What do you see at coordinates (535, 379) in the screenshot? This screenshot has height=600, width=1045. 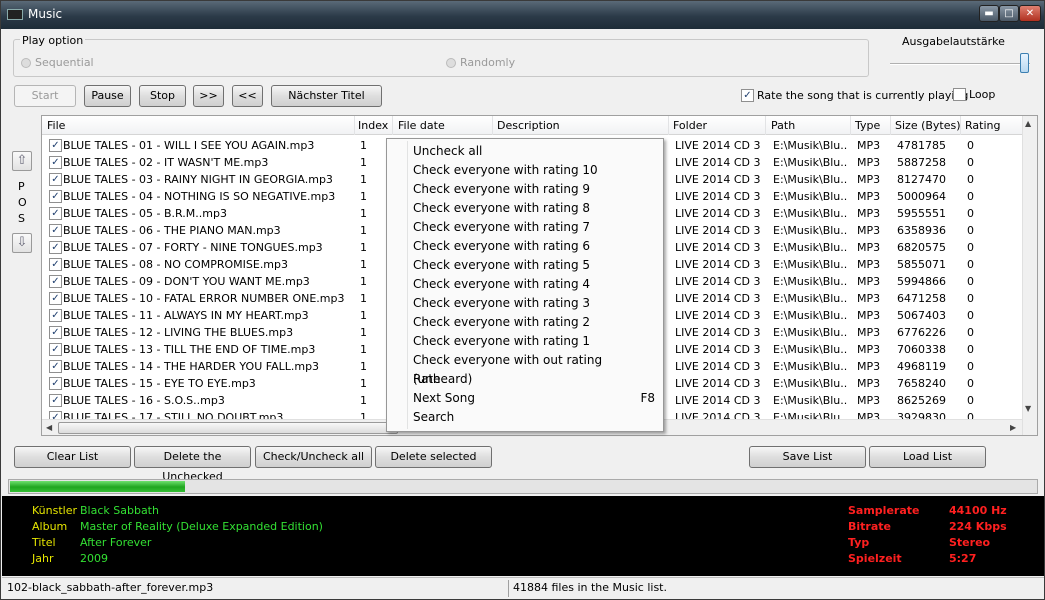 I see `menu-item: Rate` at bounding box center [535, 379].